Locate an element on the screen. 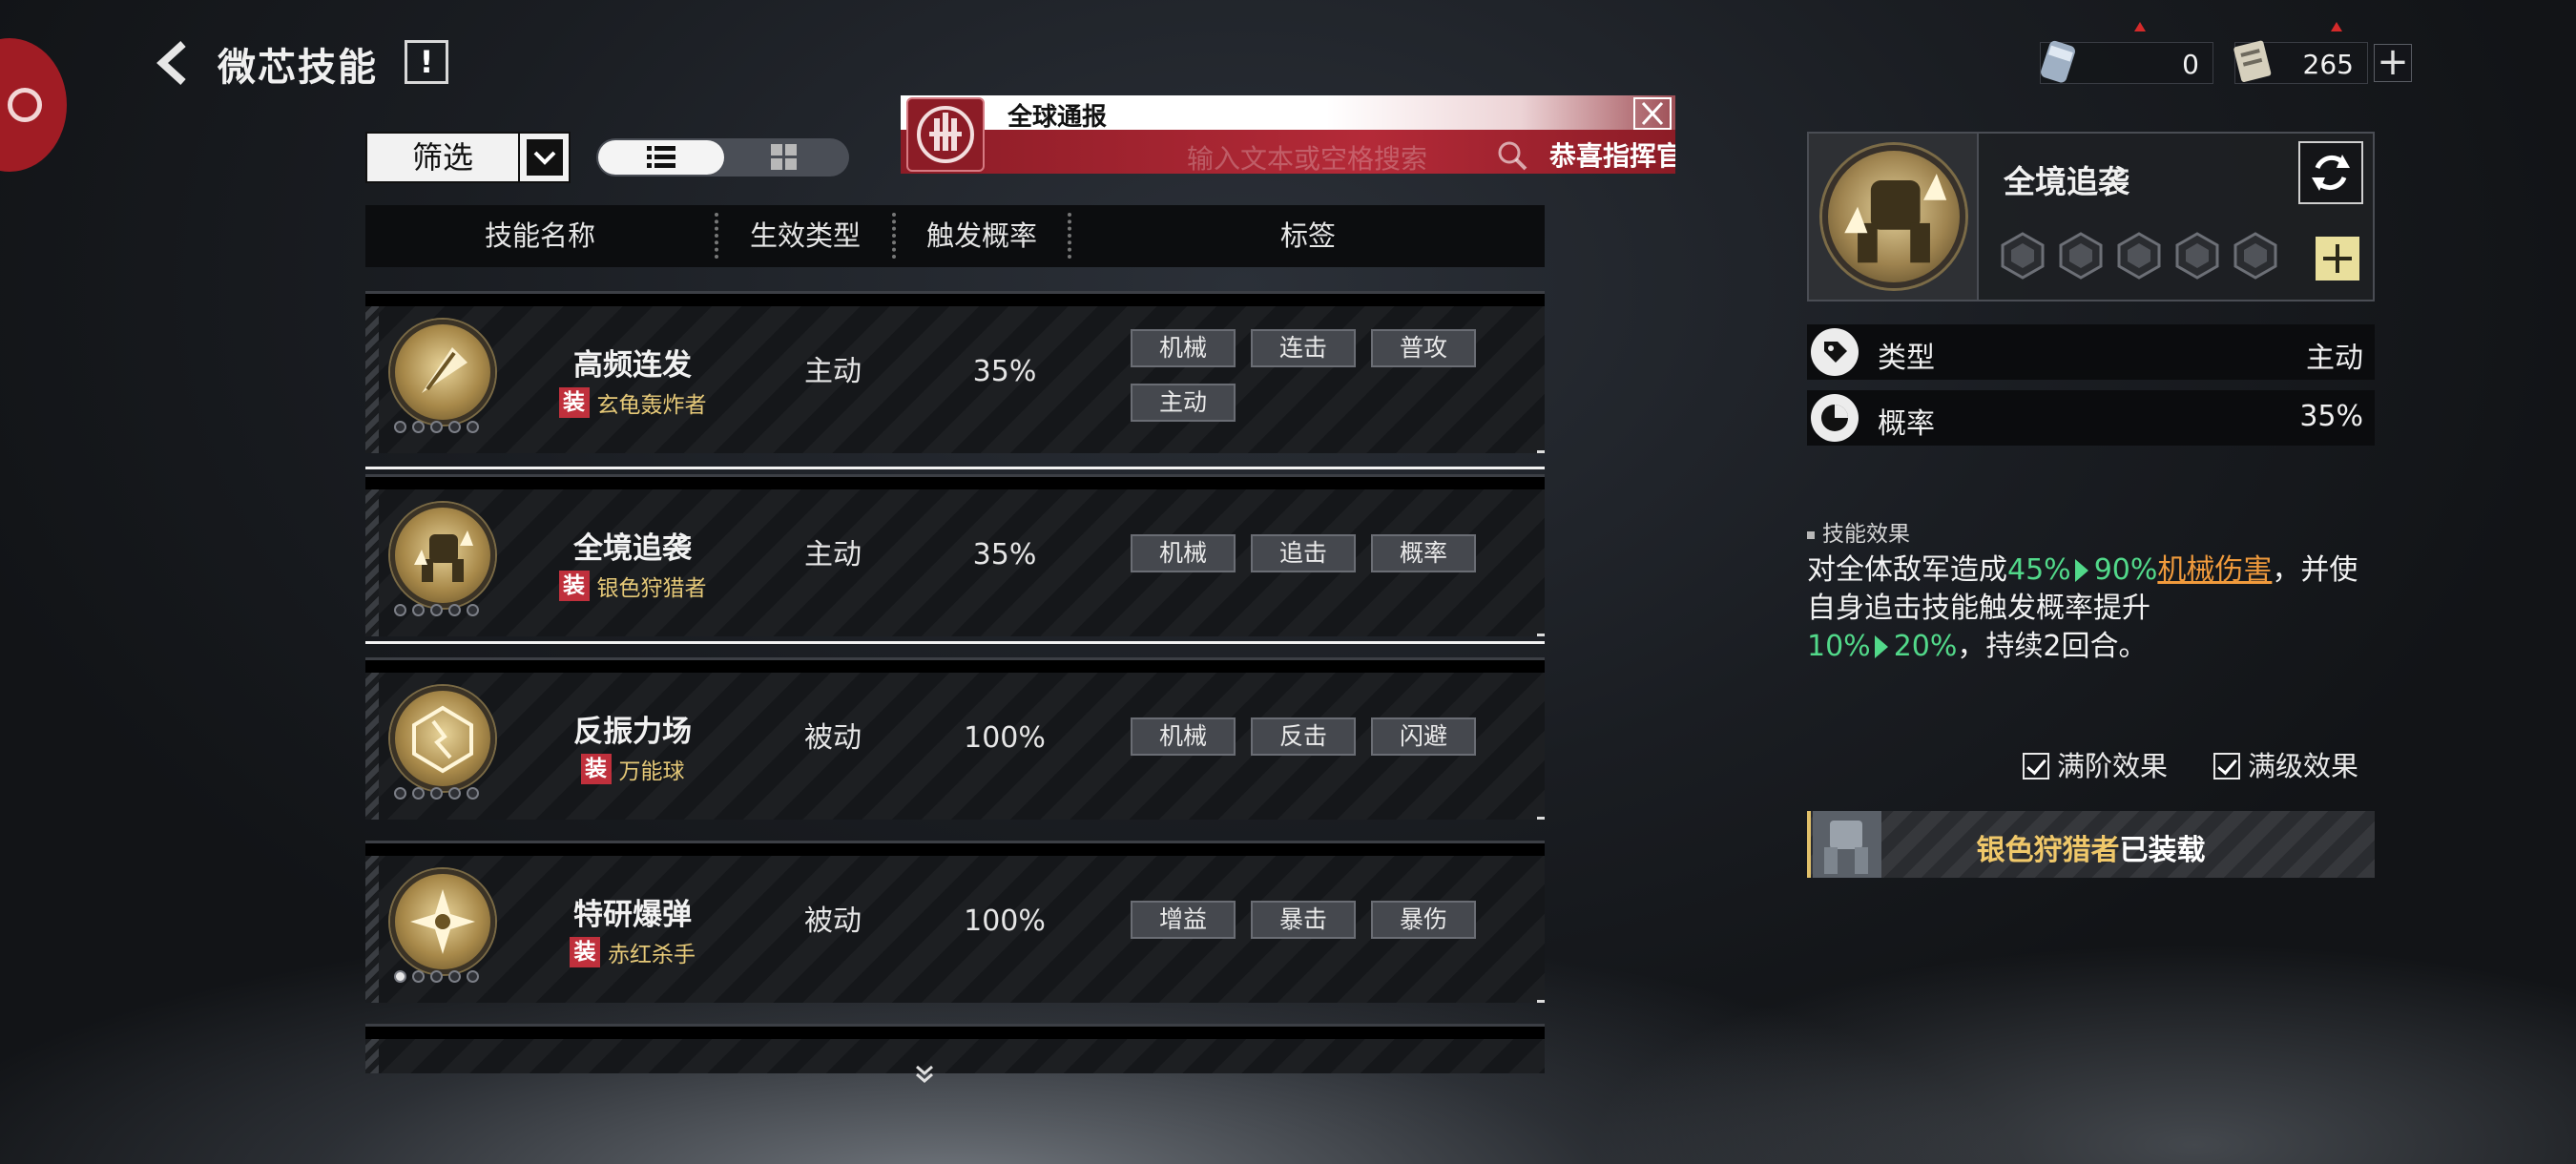 Image resolution: width=2576 pixels, height=1164 pixels. equipped-by: 装万能球 is located at coordinates (633, 769).